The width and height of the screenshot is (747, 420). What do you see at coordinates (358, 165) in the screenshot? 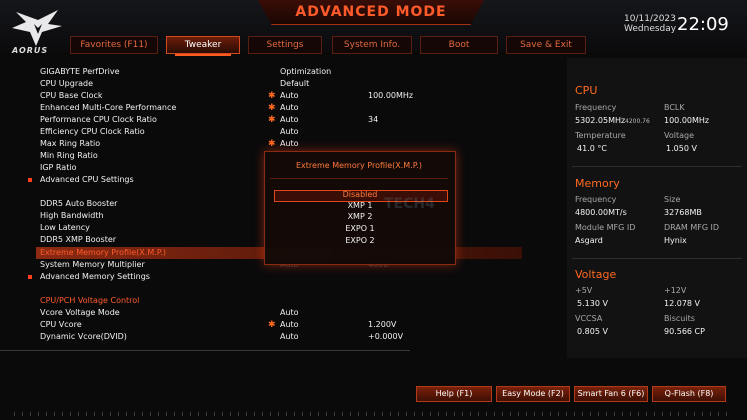
I see `popup-title: Extreme Memory Profile(X.M.P.)` at bounding box center [358, 165].